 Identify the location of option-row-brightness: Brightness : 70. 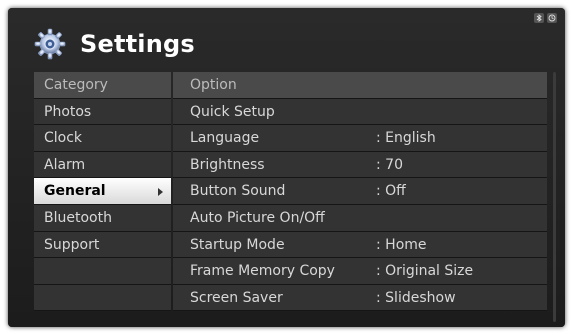
(360, 165).